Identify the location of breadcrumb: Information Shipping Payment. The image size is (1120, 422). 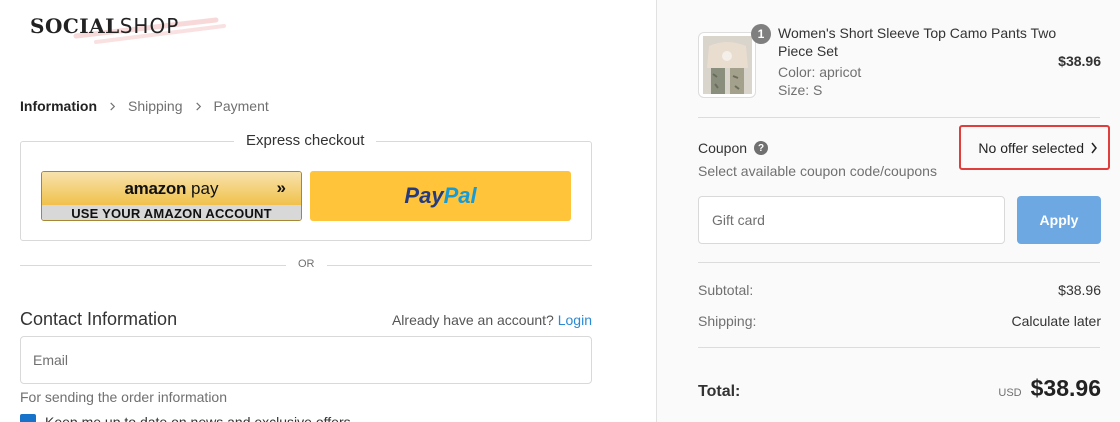
(144, 106).